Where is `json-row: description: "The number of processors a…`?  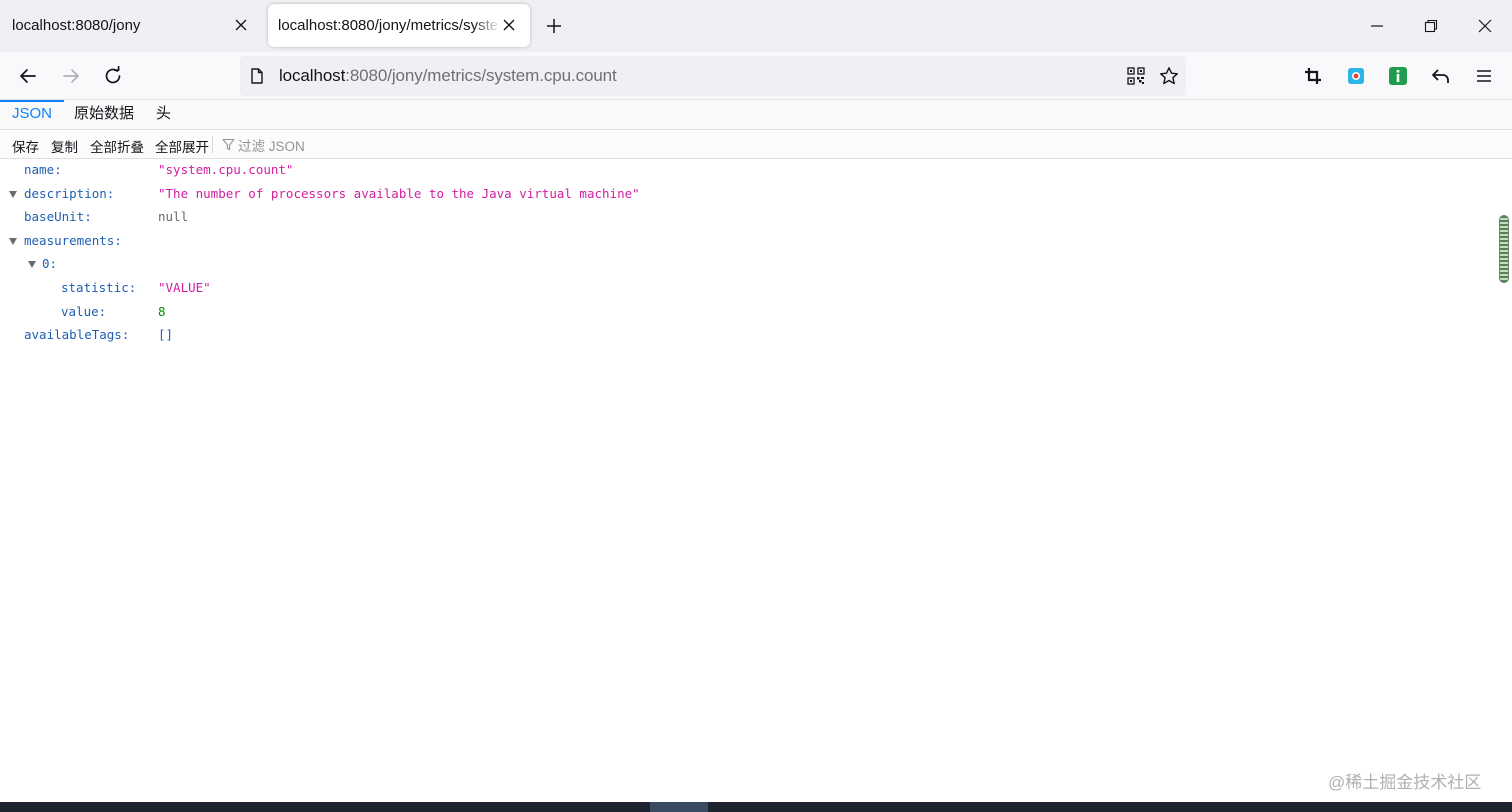
json-row: description: "The number of processors a… is located at coordinates (750, 194).